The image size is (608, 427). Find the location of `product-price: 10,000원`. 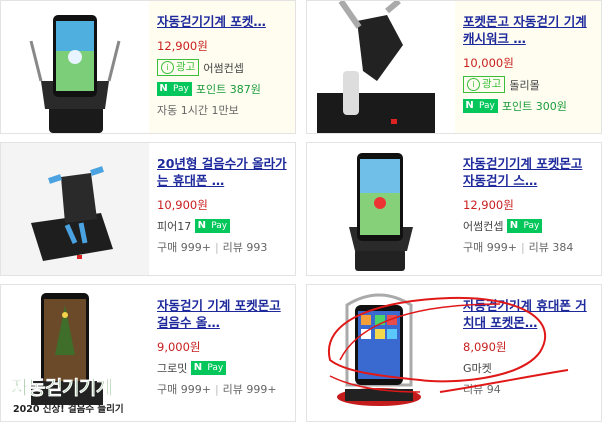

product-price: 10,000원 is located at coordinates (488, 63).